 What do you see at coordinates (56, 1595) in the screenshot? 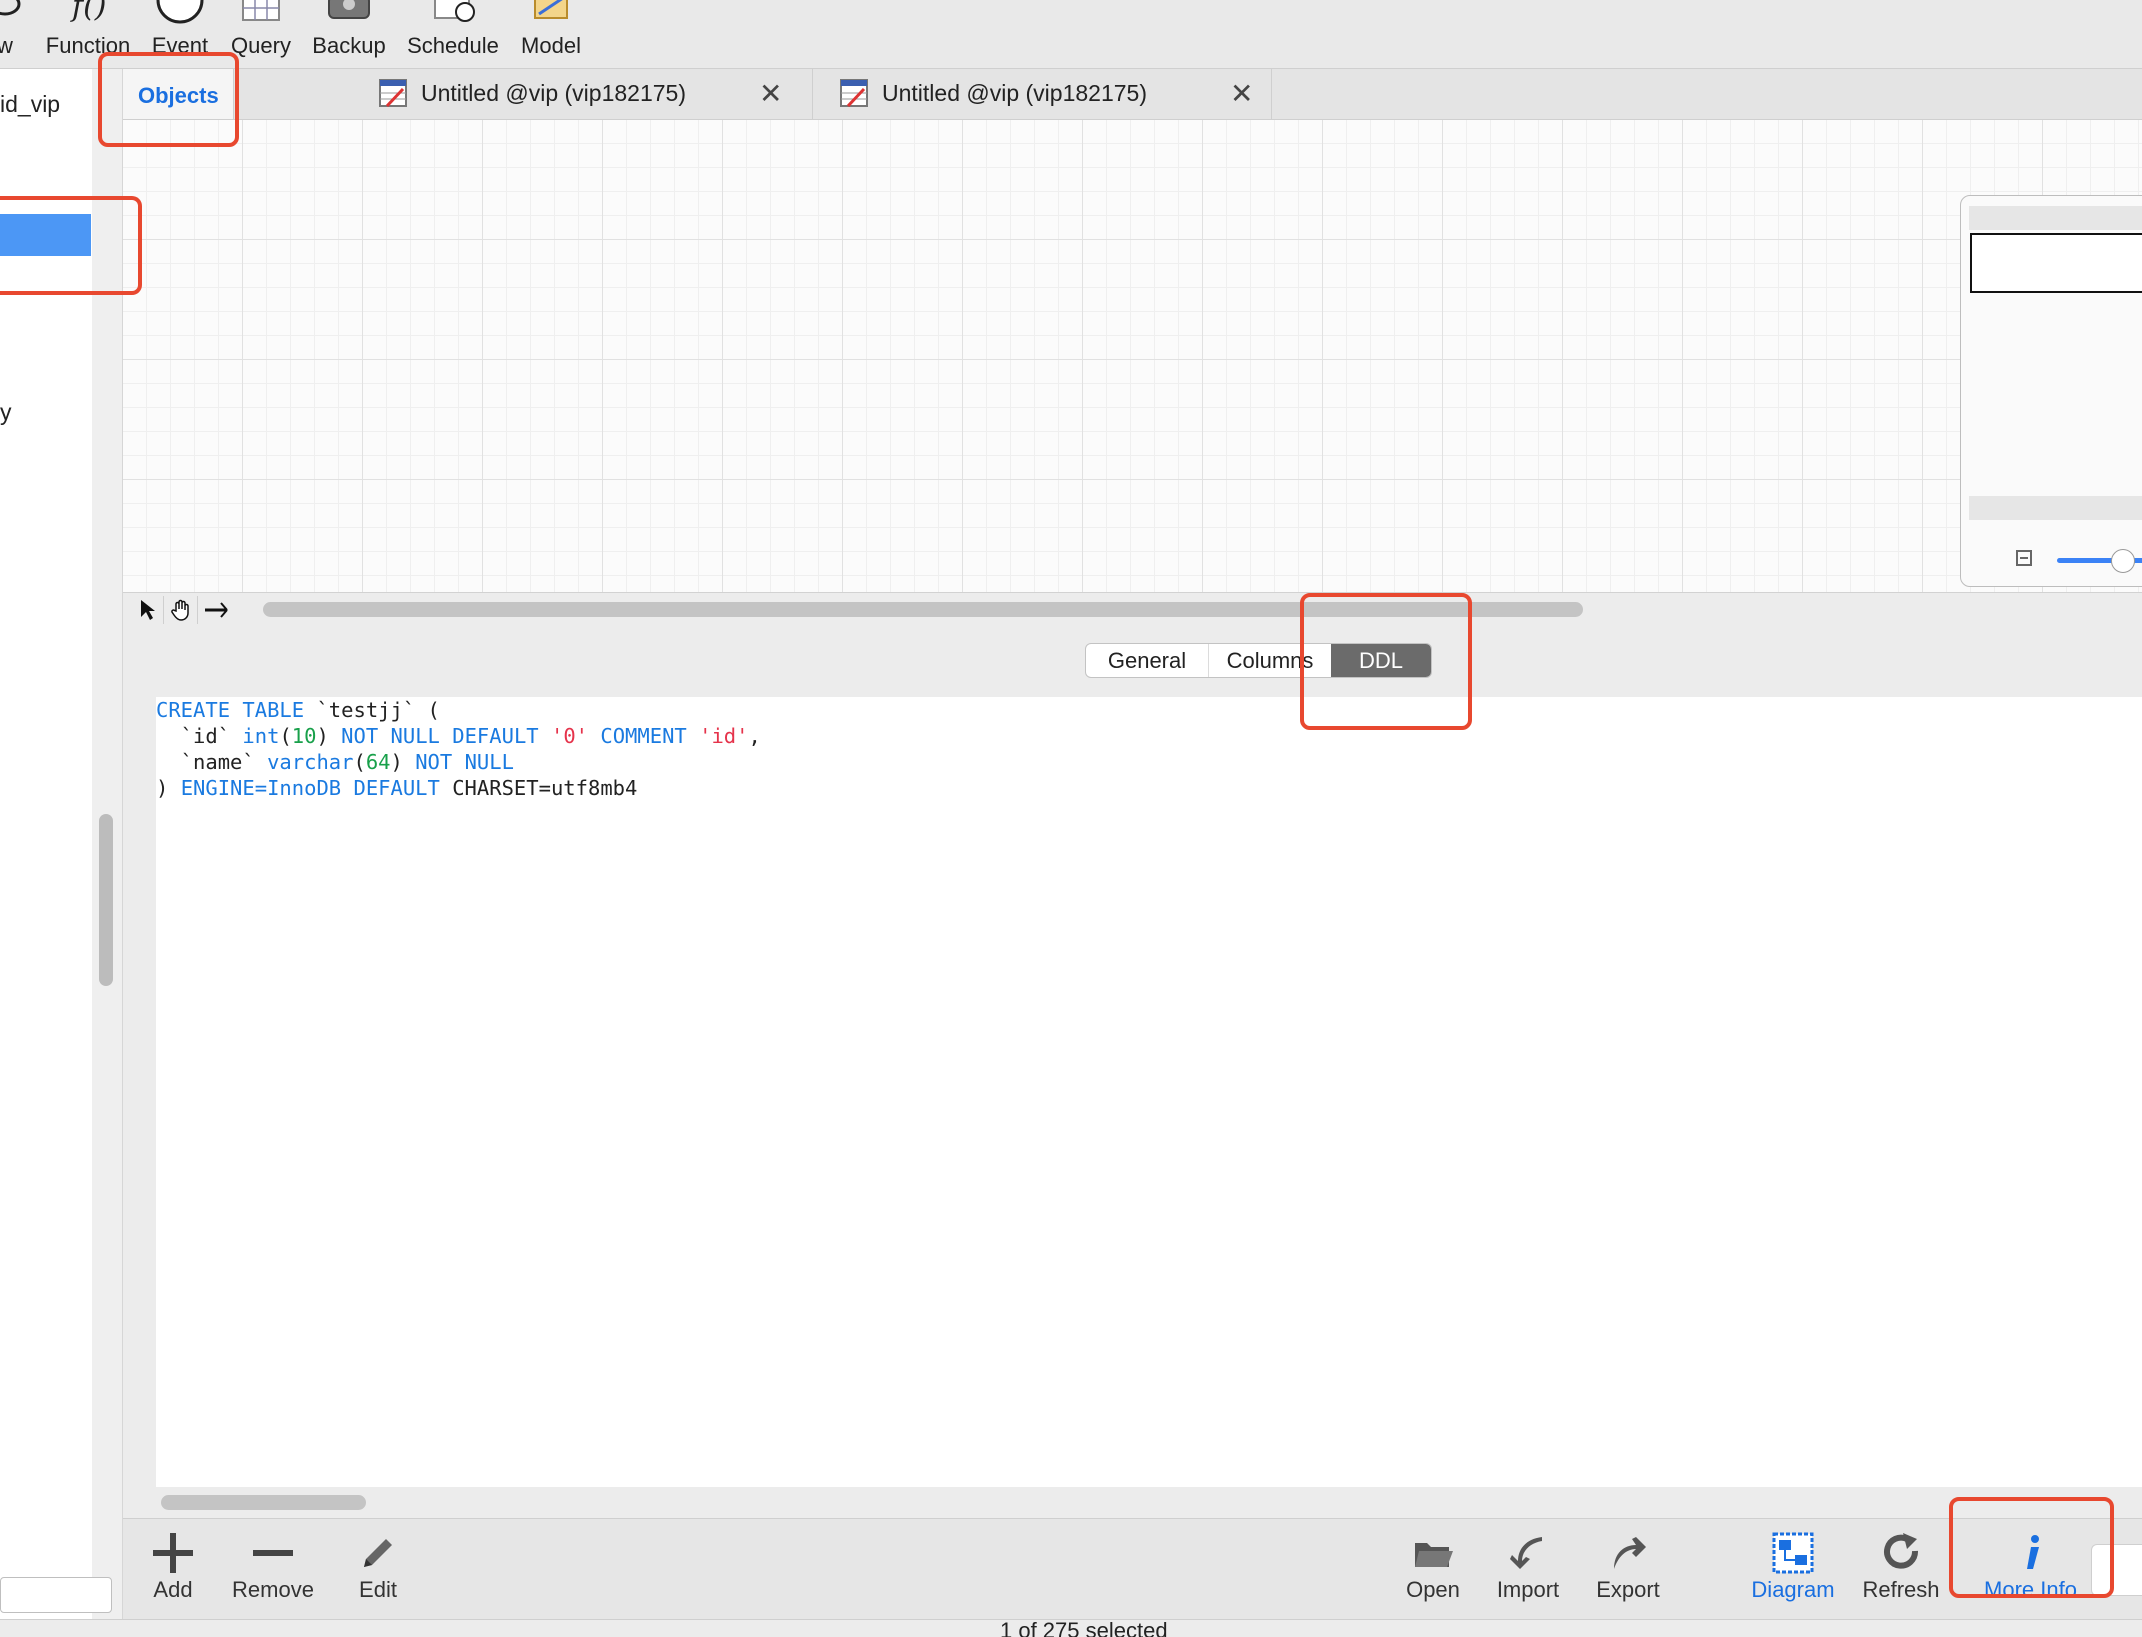
I see `sidebar-search-input` at bounding box center [56, 1595].